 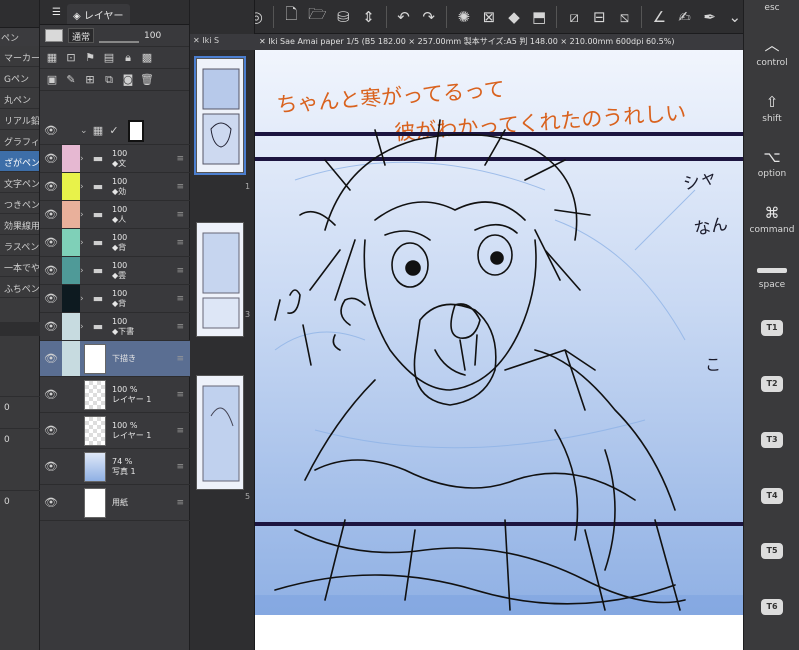 What do you see at coordinates (19, 77) in the screenshot?
I see `brush-item: Gペン` at bounding box center [19, 77].